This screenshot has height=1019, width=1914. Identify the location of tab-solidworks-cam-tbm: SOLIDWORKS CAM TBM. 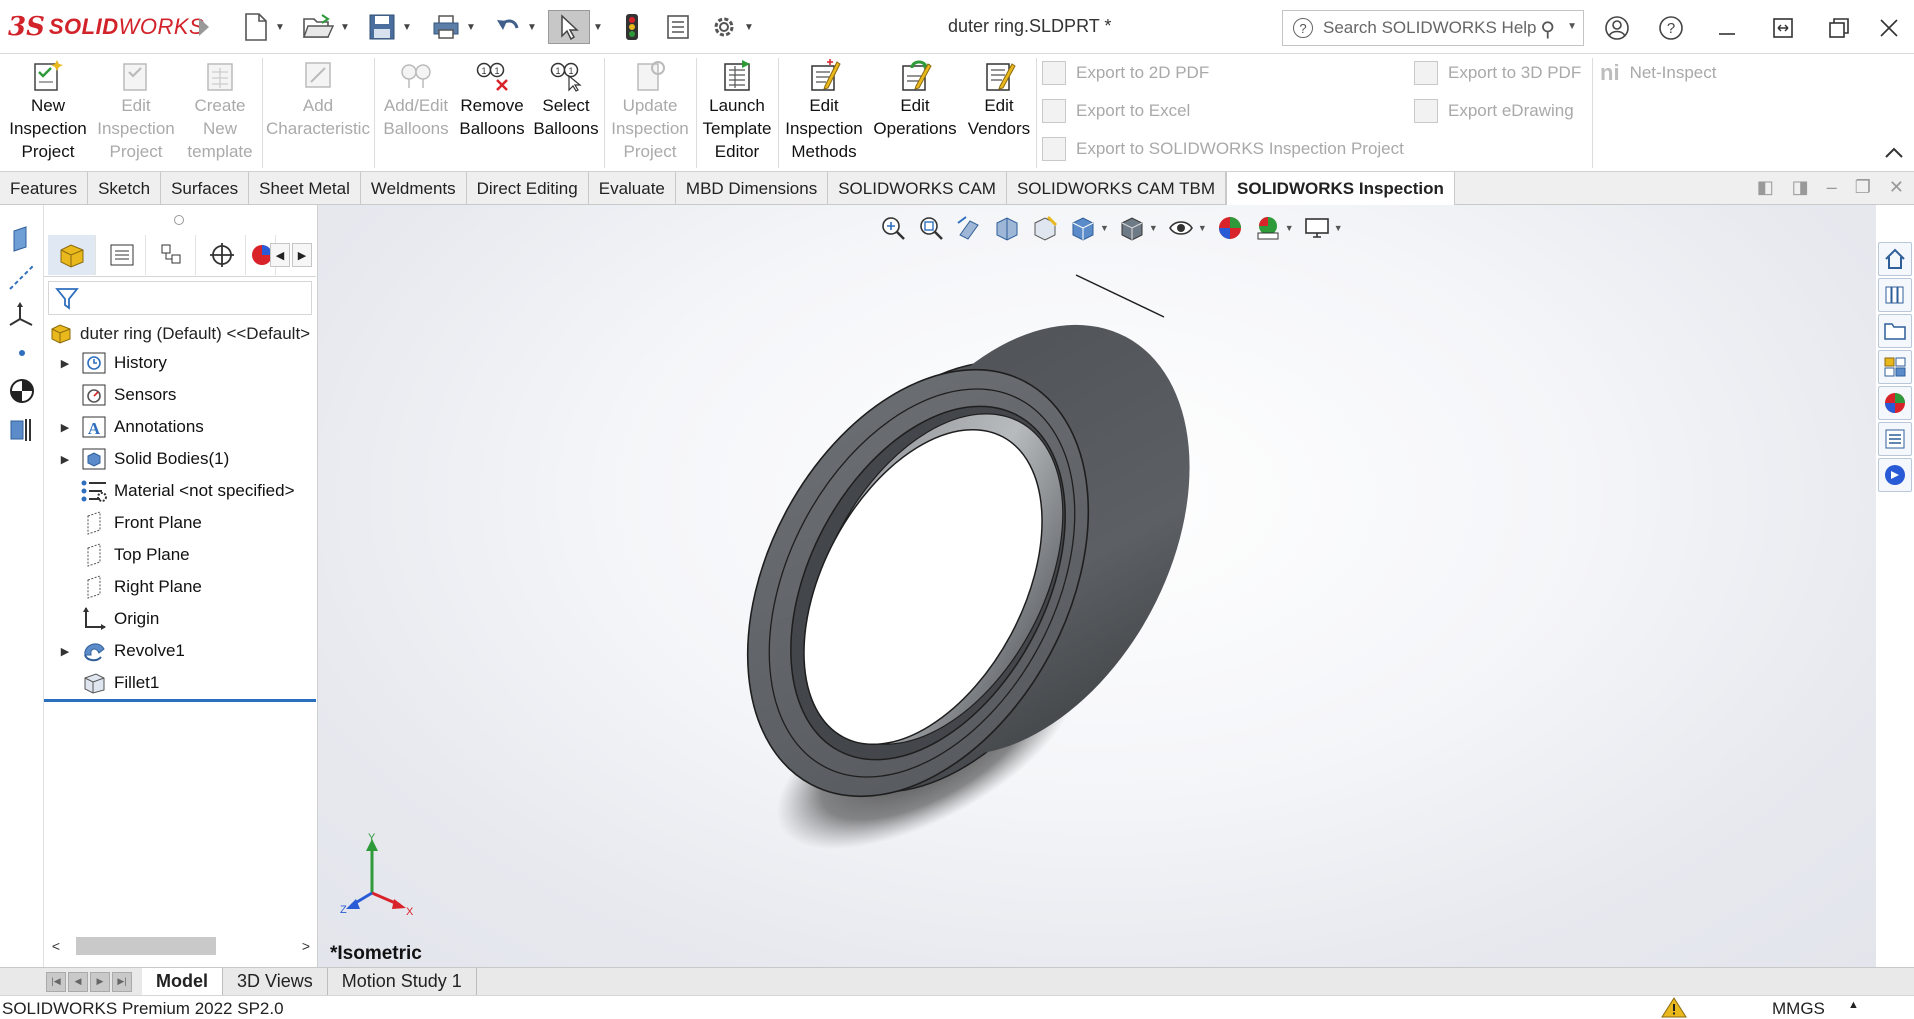
(1117, 188).